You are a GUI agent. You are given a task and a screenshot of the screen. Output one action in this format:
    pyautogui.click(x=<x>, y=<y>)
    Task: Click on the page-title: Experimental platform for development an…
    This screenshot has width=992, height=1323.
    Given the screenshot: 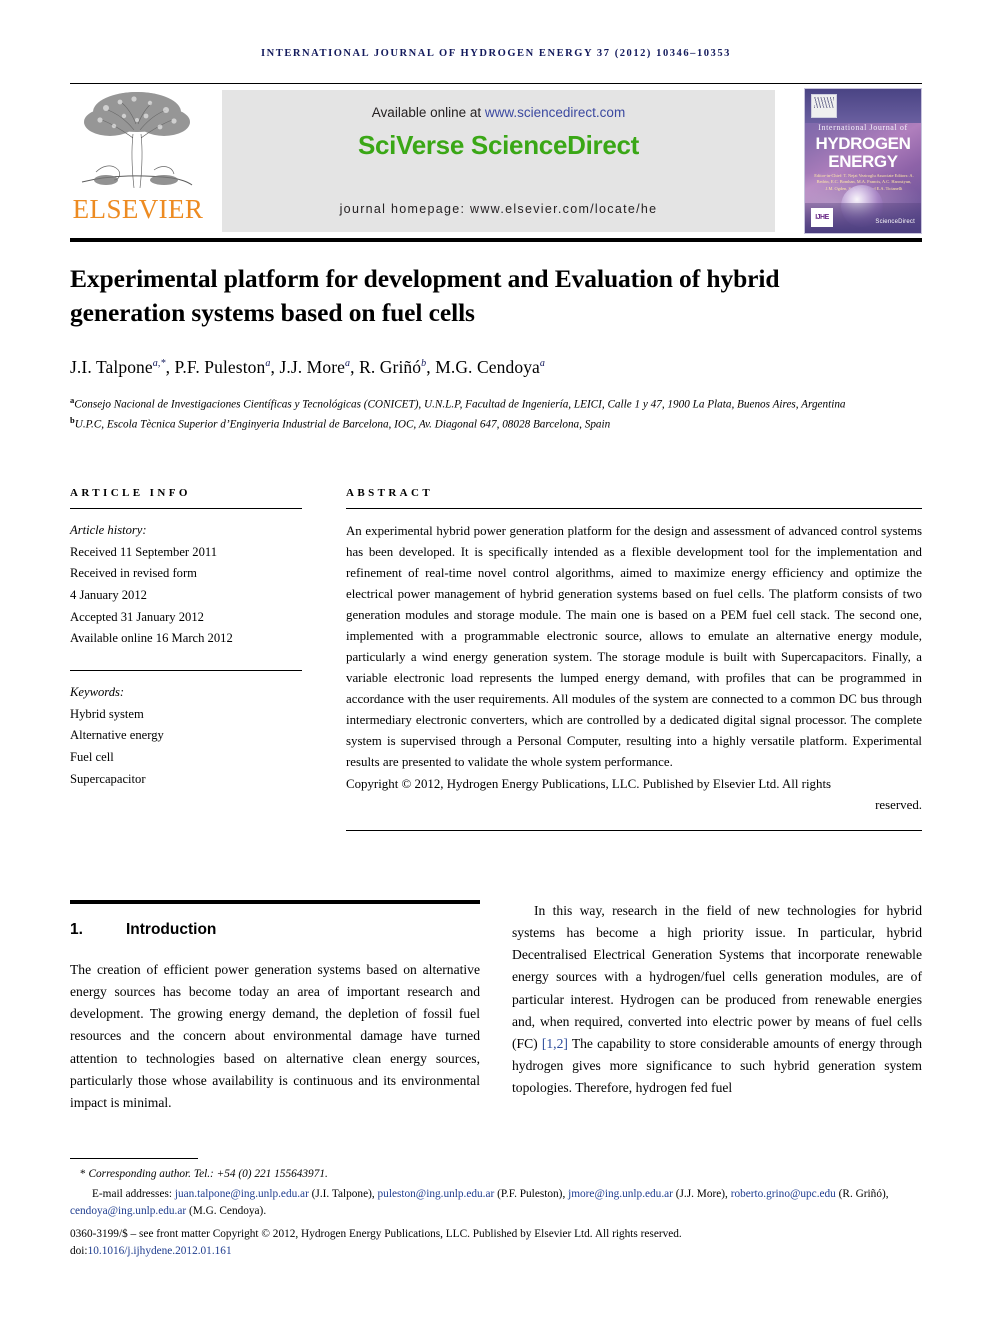 What is the action you would take?
    pyautogui.click(x=425, y=295)
    